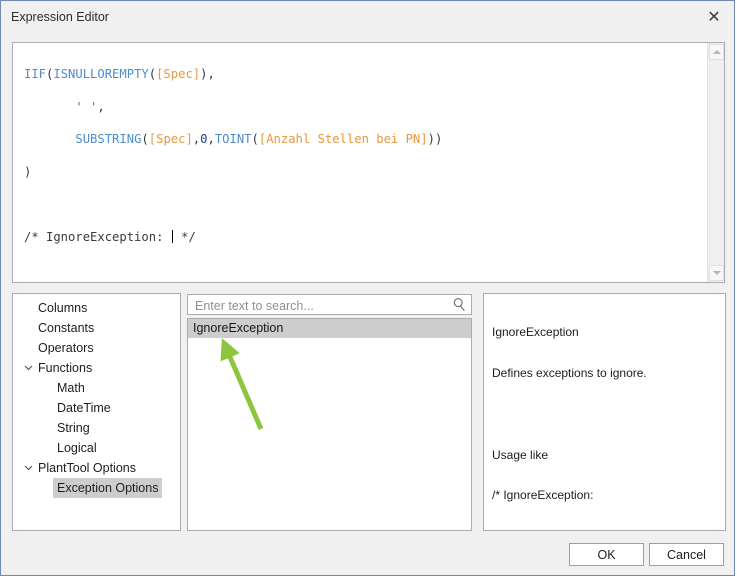 The width and height of the screenshot is (737, 578). What do you see at coordinates (364, 74) in the screenshot?
I see `code-line: IIF(ISNULLOREMPTY([Spec]),` at bounding box center [364, 74].